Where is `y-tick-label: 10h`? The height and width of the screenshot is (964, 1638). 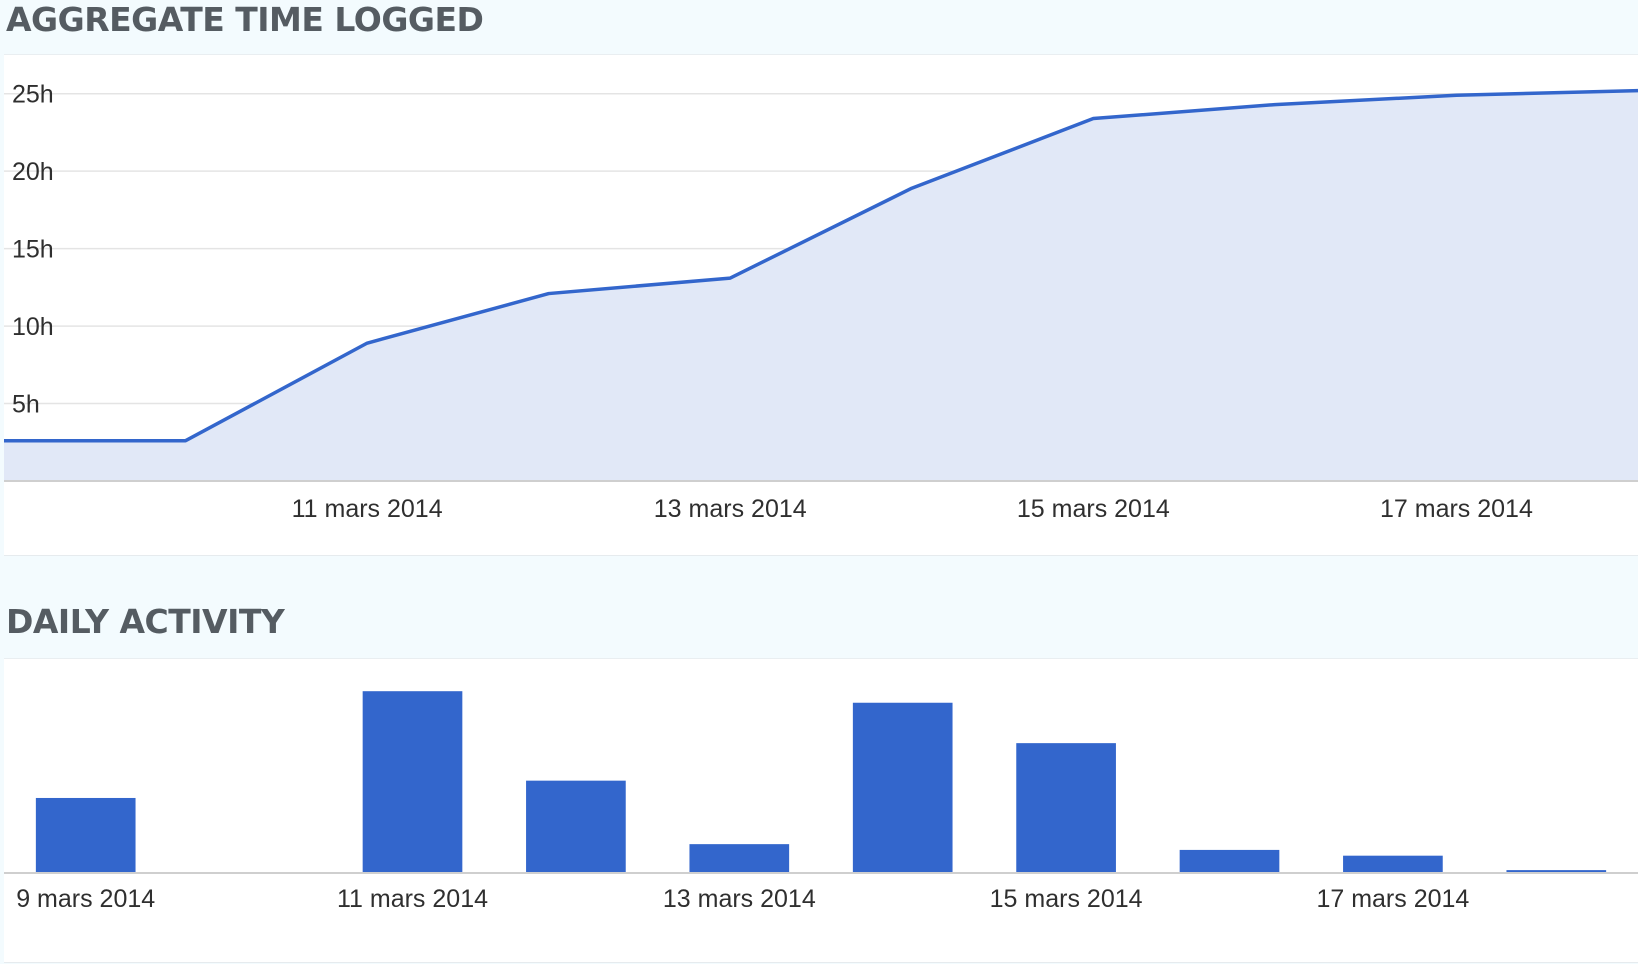
y-tick-label: 10h is located at coordinates (33, 327).